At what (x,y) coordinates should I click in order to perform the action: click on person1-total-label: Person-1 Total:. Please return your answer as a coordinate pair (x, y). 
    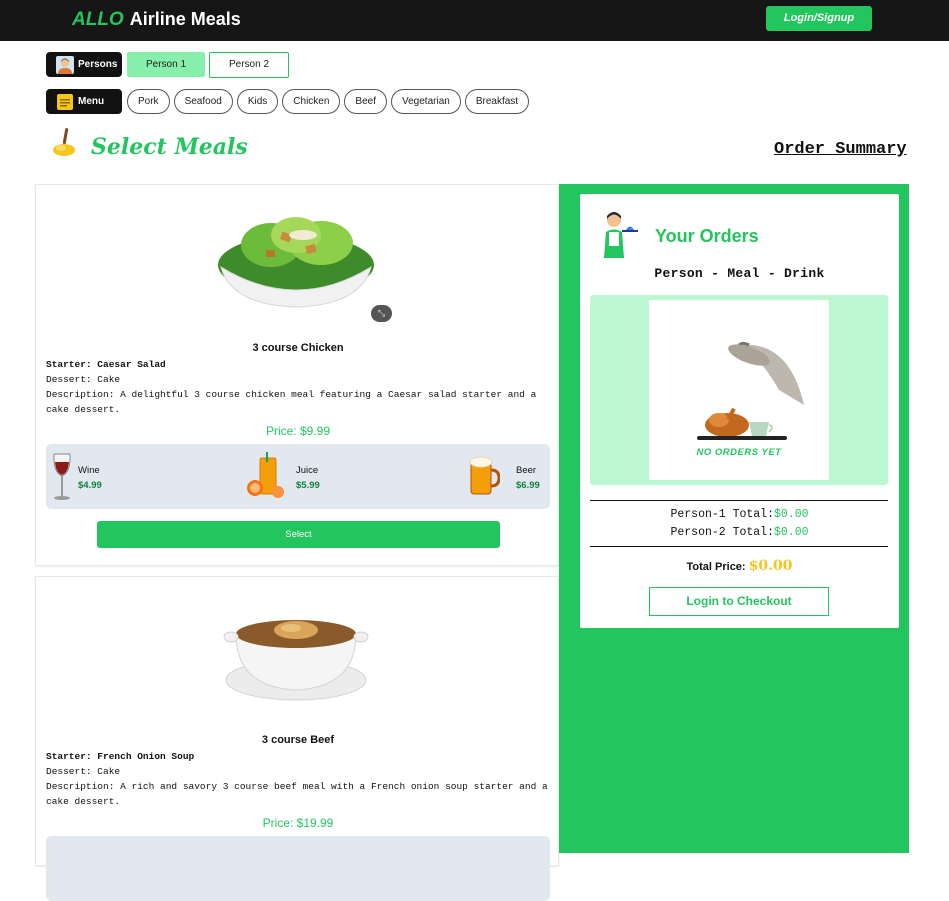
    Looking at the image, I should click on (722, 514).